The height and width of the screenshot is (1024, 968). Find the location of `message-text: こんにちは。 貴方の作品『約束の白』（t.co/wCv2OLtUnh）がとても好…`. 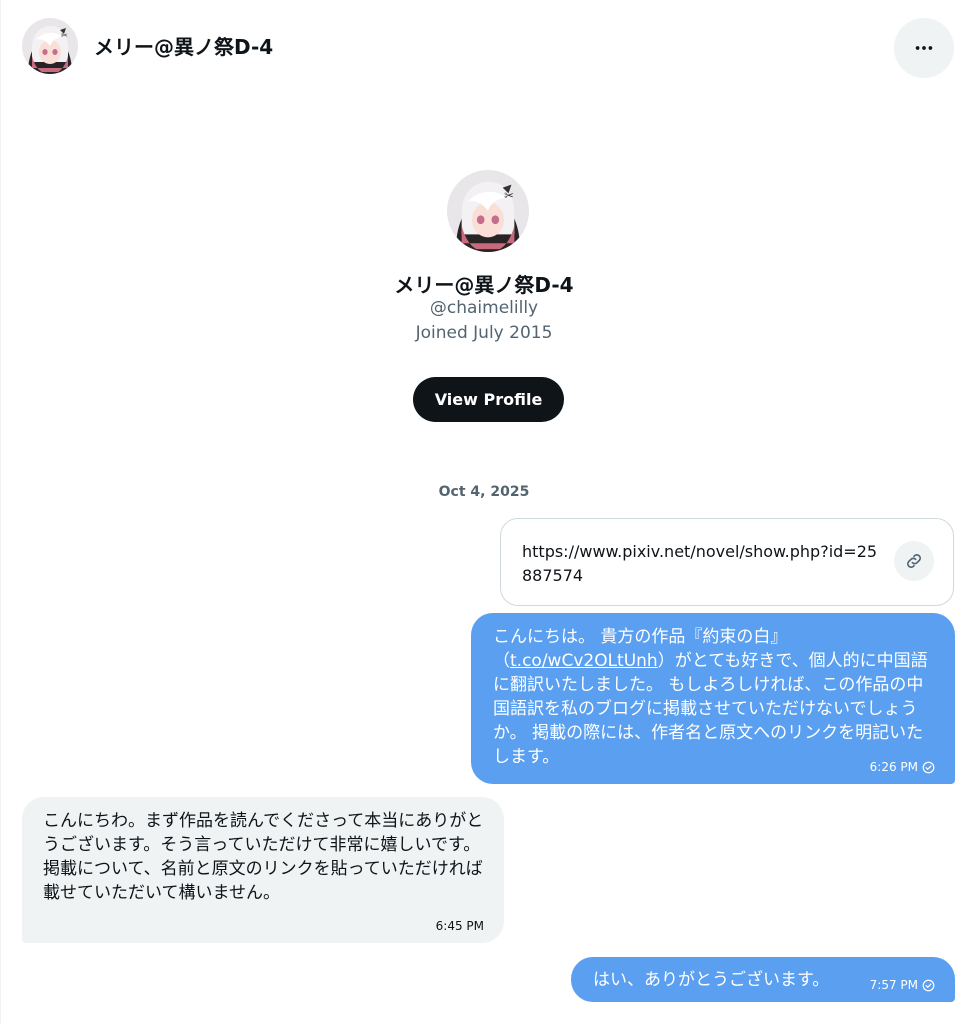

message-text: こんにちは。 貴方の作品『約束の白』（t.co/wCv2OLtUnh）がとても好… is located at coordinates (714, 697).